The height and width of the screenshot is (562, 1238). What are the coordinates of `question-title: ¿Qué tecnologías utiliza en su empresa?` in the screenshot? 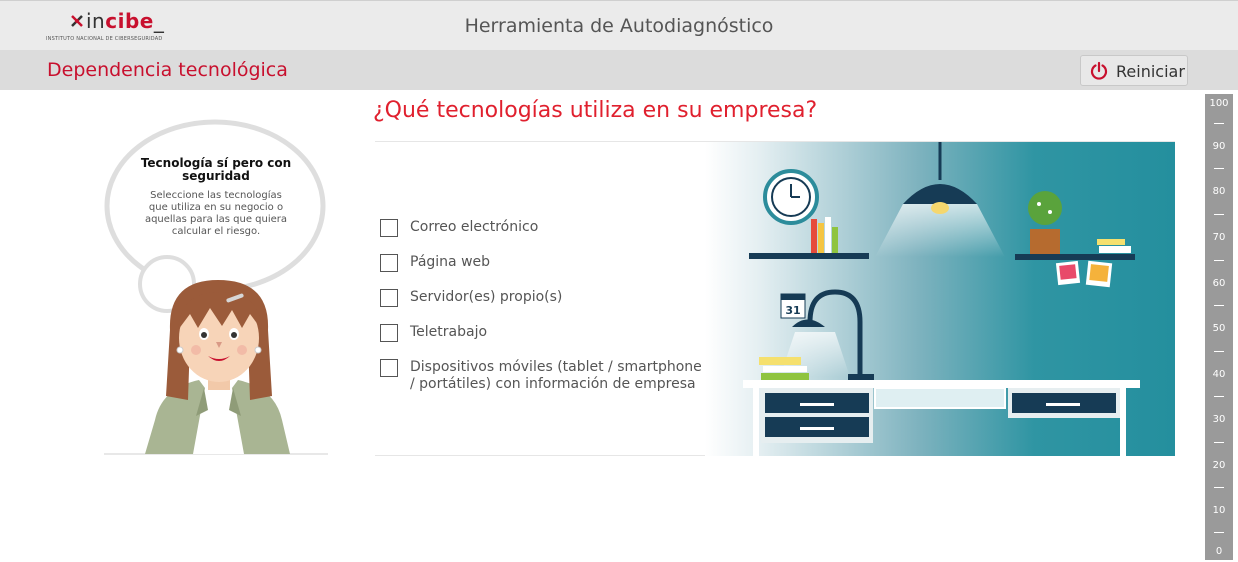 It's located at (595, 110).